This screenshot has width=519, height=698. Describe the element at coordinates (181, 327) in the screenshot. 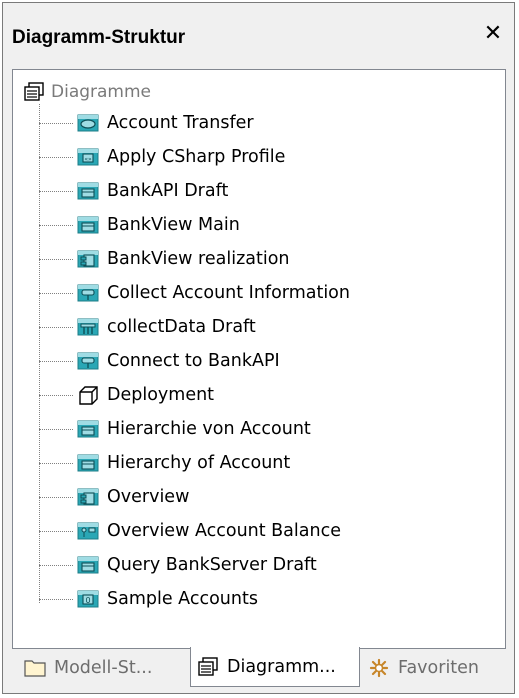

I see `tree-item-label: collectData Draft` at that location.